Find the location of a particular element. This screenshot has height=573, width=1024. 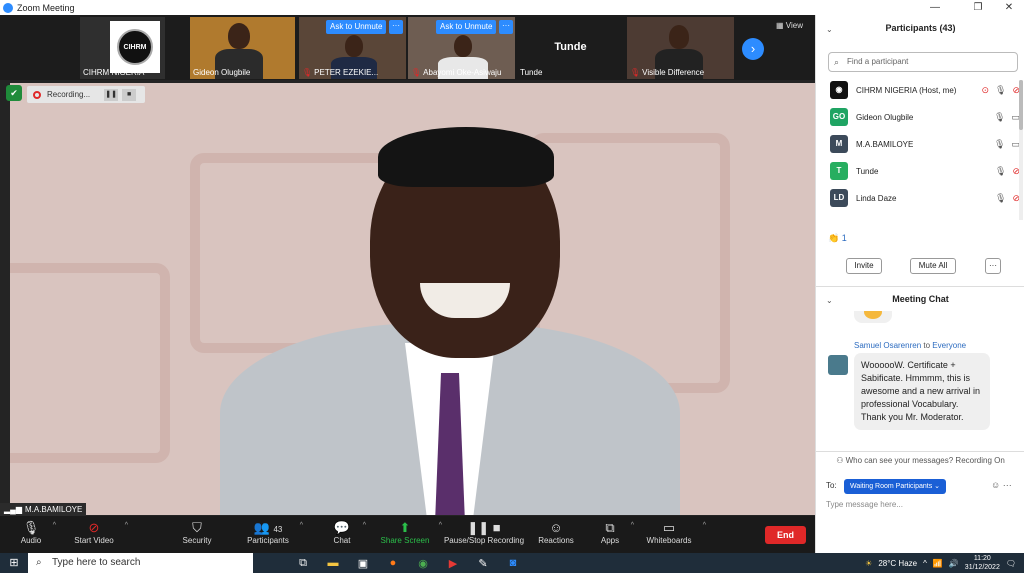

message-sender: Samuel Osarenren to Everyone is located at coordinates (910, 345).